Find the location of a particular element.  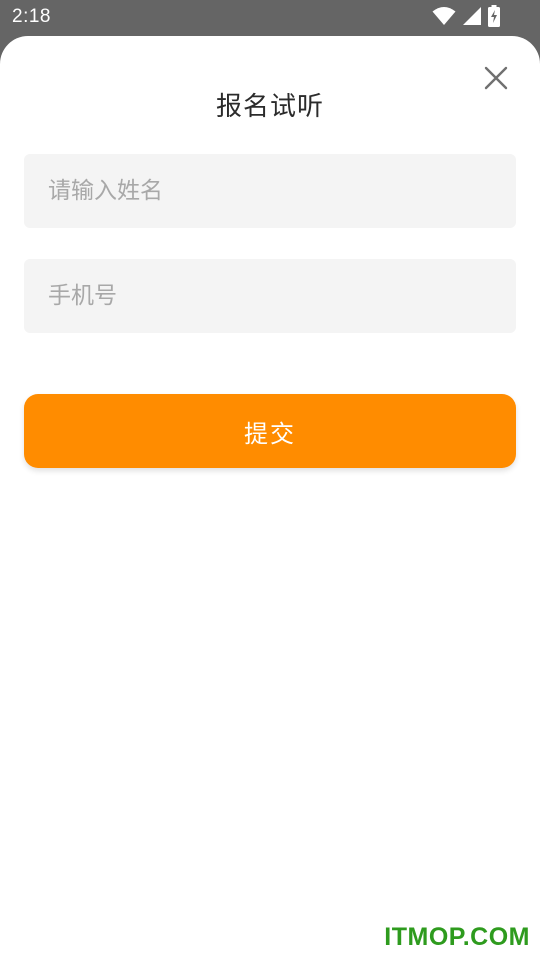

name-field-container is located at coordinates (270, 191).